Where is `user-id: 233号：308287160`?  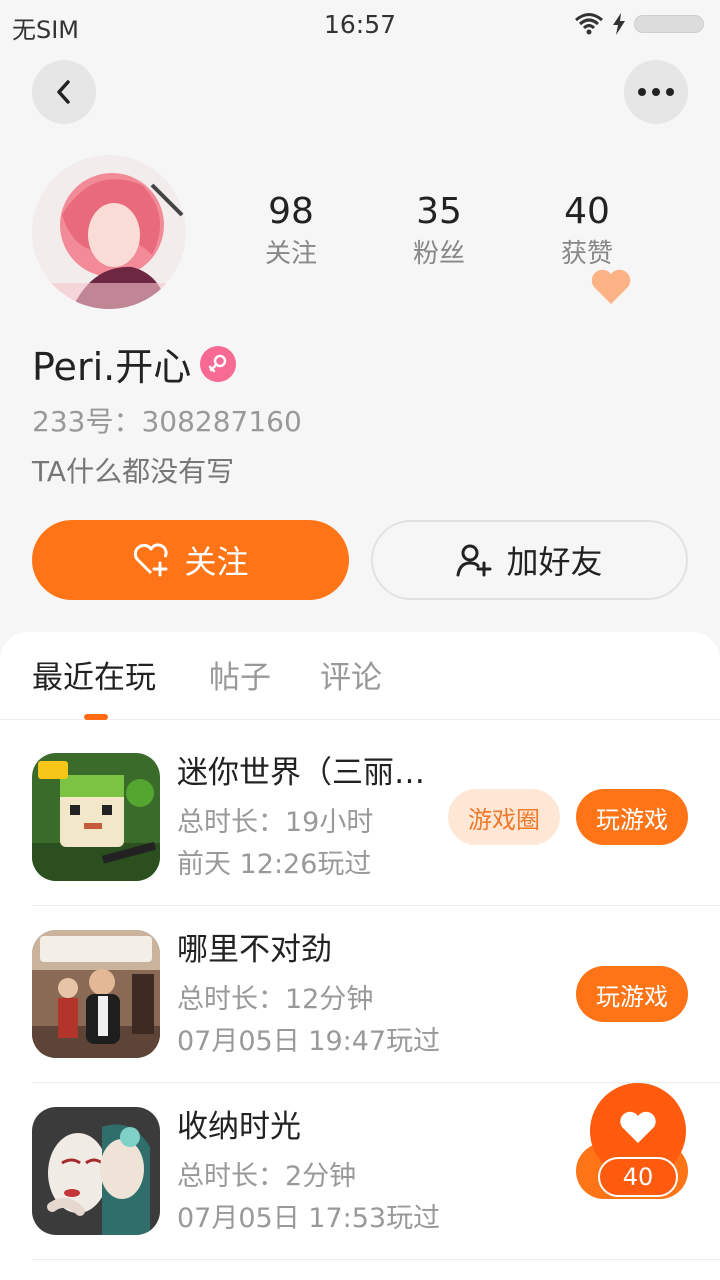
user-id: 233号：308287160 is located at coordinates (167, 421).